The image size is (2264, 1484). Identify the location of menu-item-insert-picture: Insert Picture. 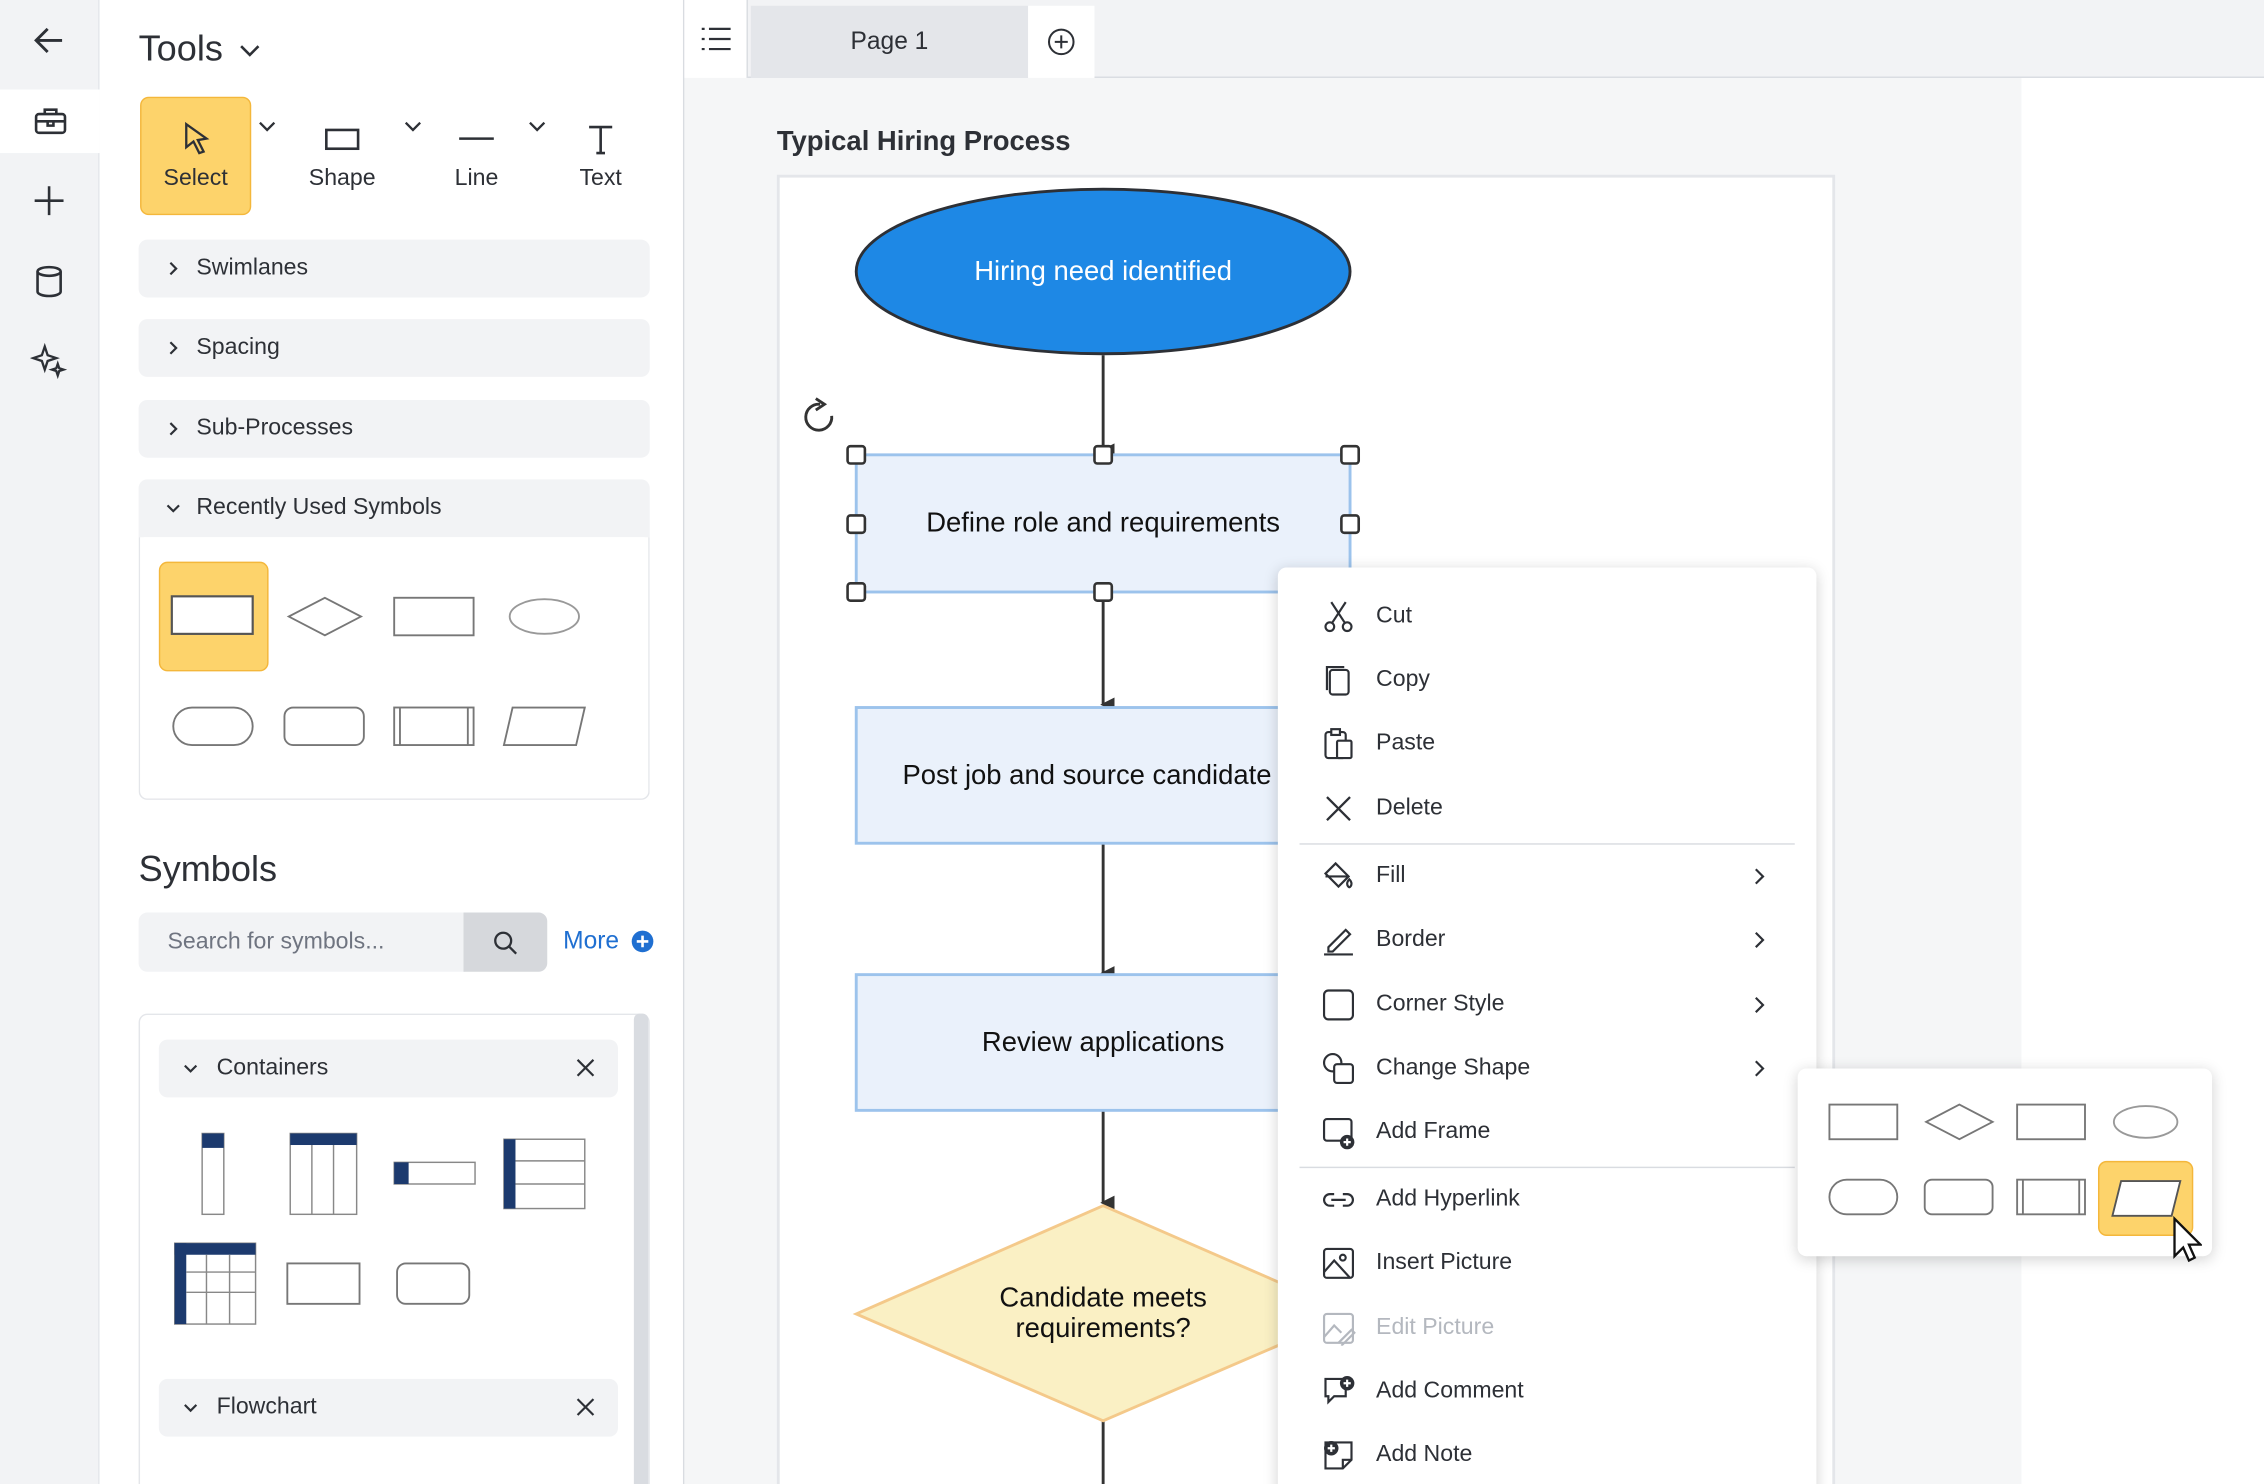
(1547, 1264).